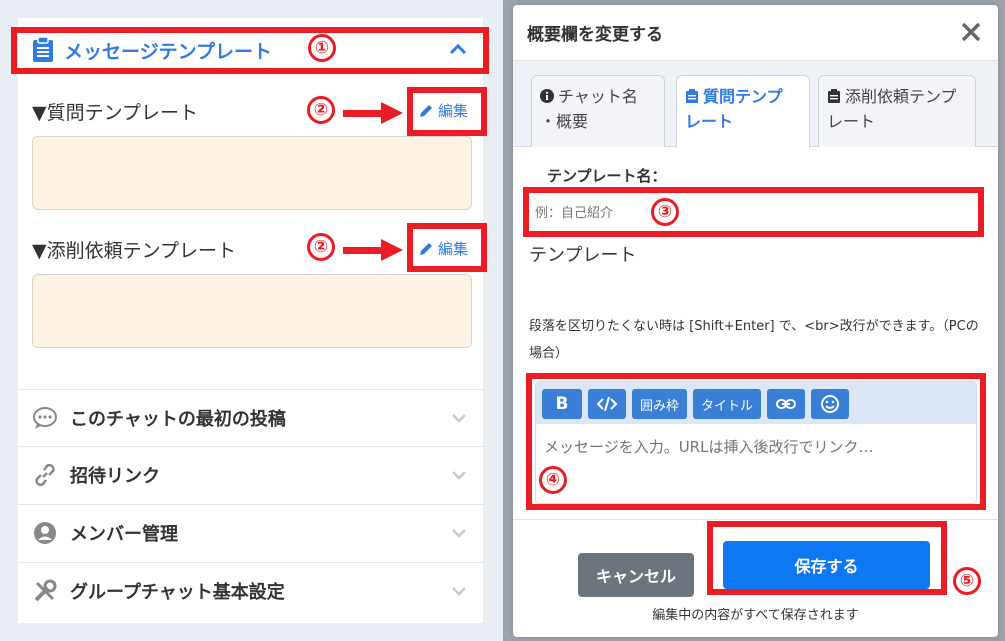  Describe the element at coordinates (743, 111) in the screenshot. I see `tab-question-template: 質問テンプ レート` at that location.